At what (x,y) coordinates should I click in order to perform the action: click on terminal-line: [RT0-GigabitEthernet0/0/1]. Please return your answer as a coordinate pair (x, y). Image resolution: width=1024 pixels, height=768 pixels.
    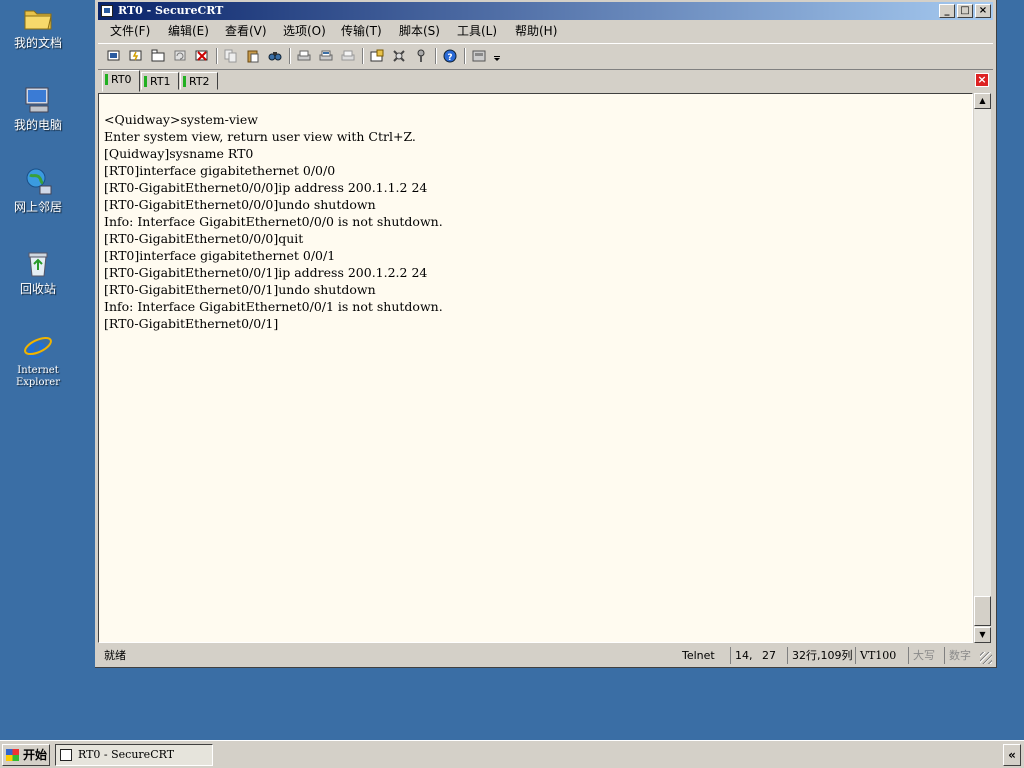
    Looking at the image, I should click on (191, 323).